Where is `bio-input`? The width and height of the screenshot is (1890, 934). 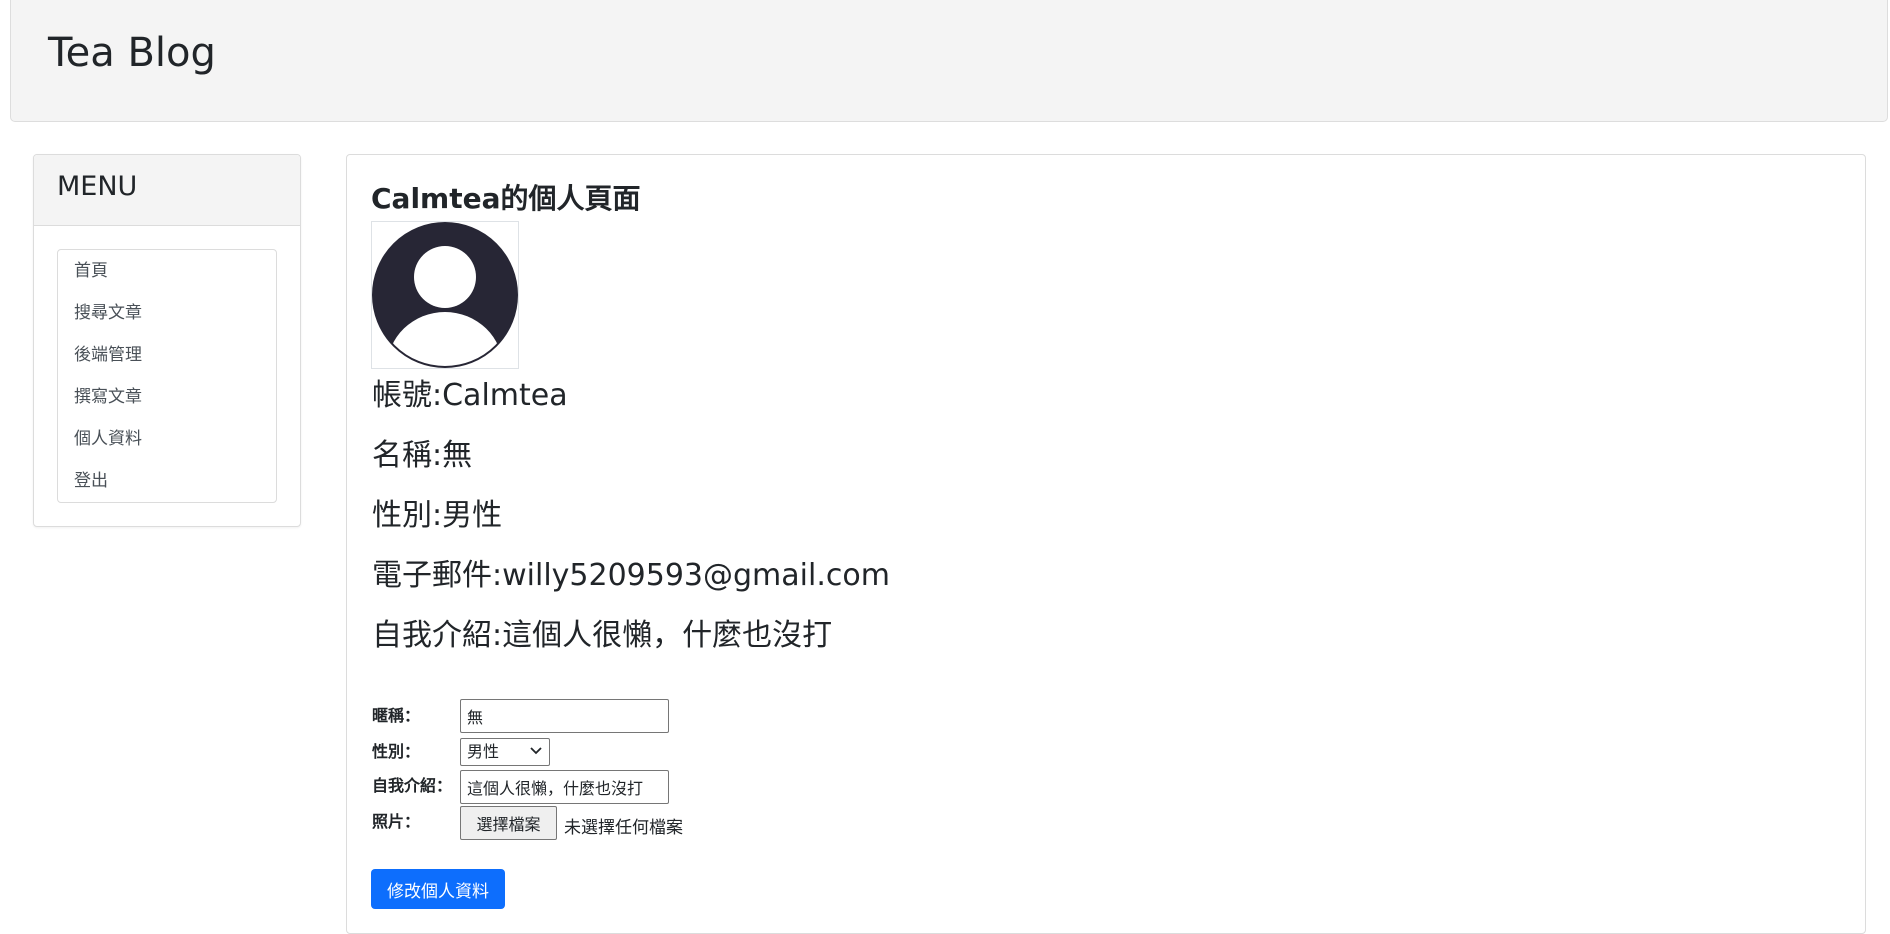 bio-input is located at coordinates (564, 787).